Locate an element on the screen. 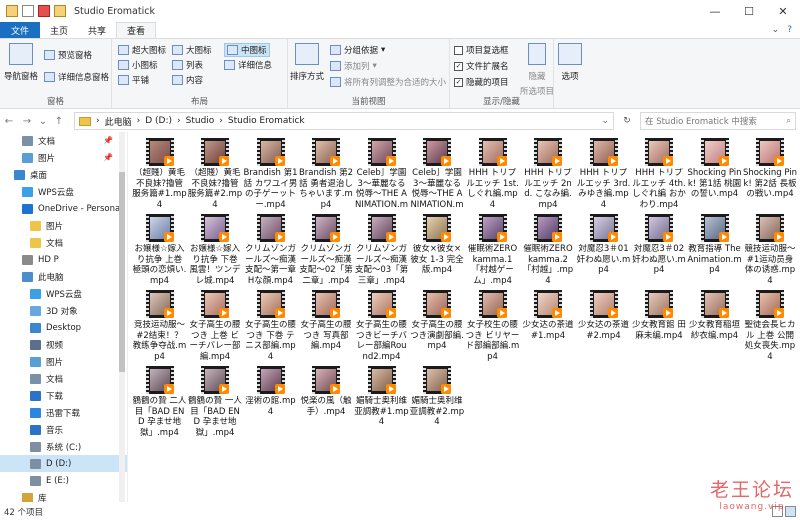 The width and height of the screenshot is (800, 520). nav-item: 文档 📌 is located at coordinates (63, 140).